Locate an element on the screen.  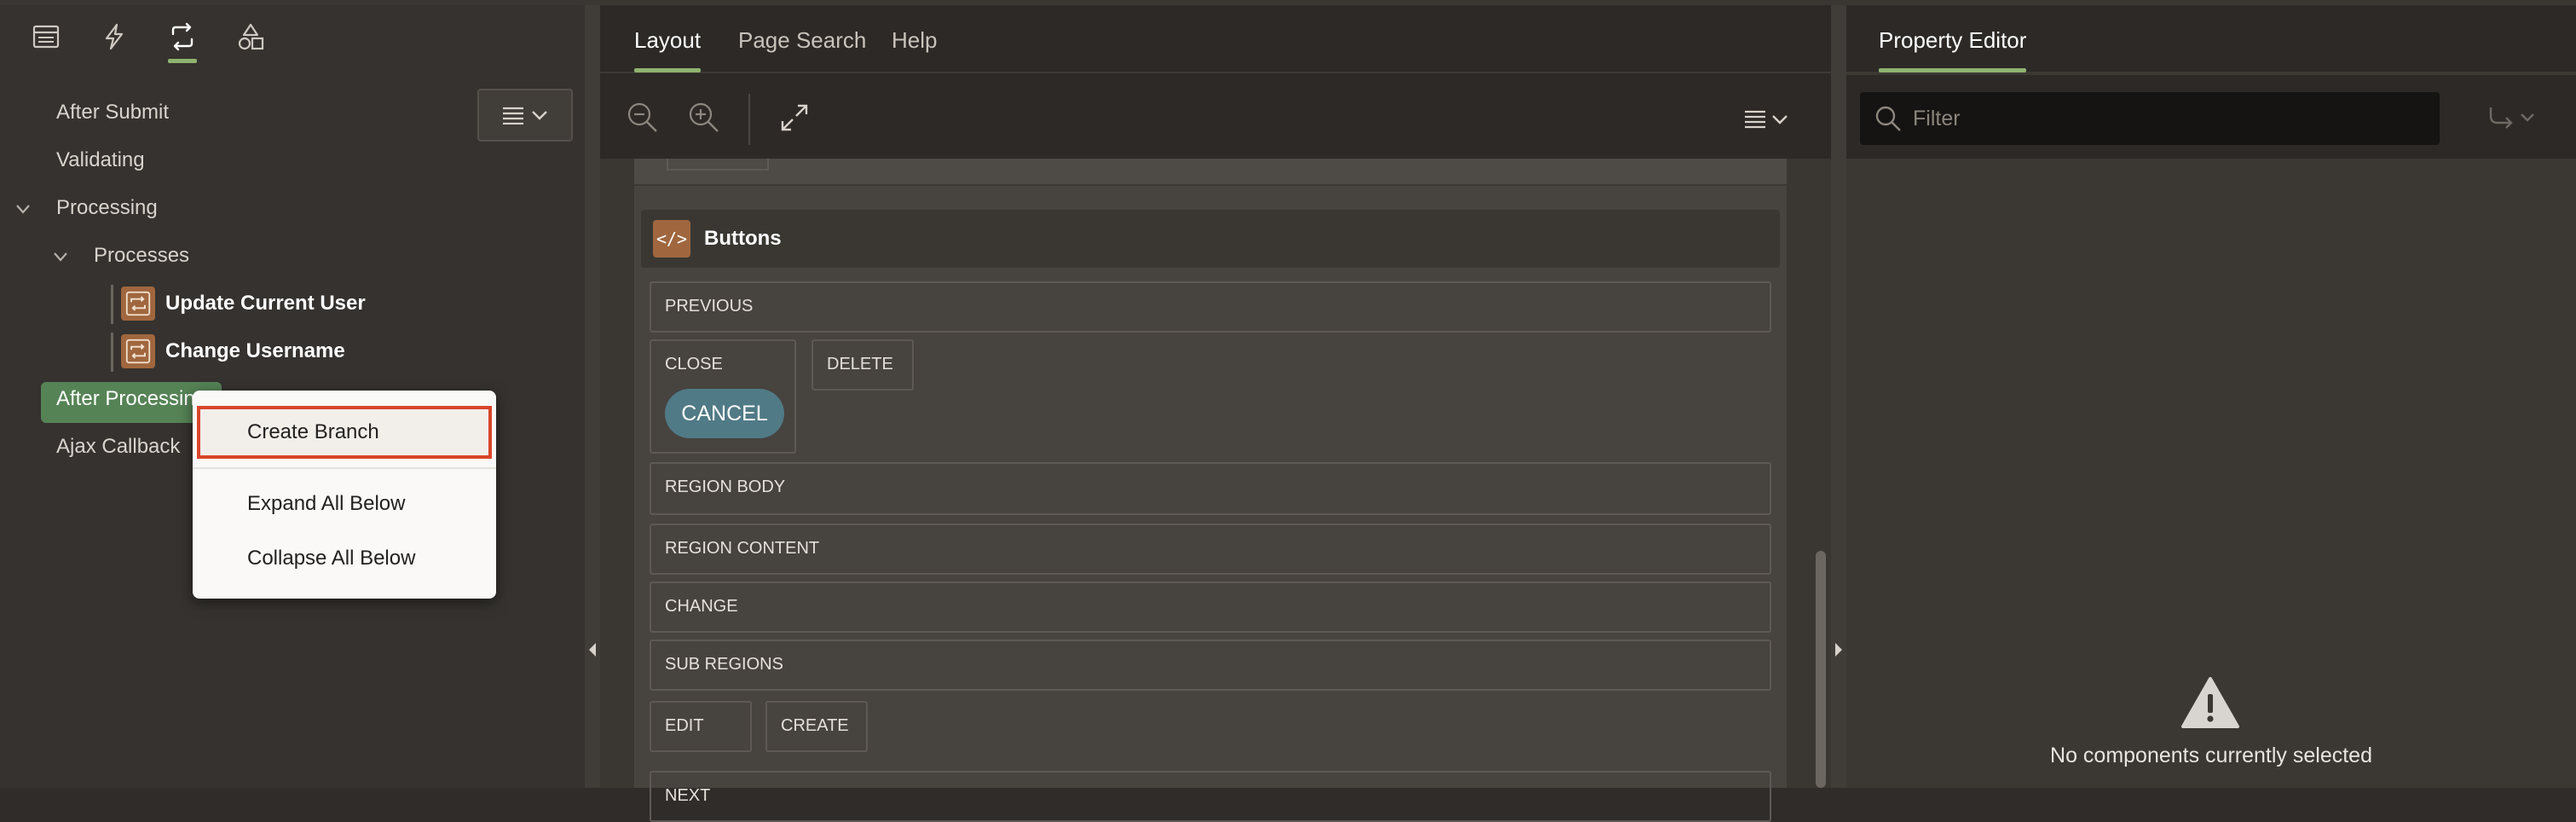
toolbar-separator is located at coordinates (749, 119).